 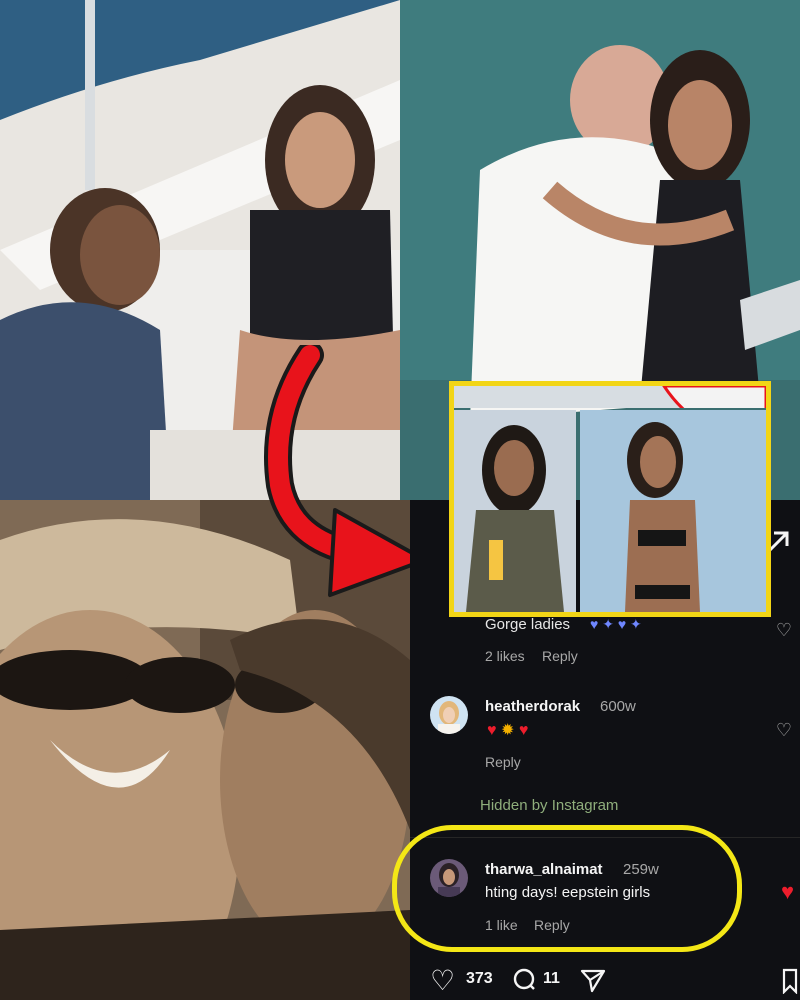 I want to click on like-count: 2 likes, so click(x=505, y=656).